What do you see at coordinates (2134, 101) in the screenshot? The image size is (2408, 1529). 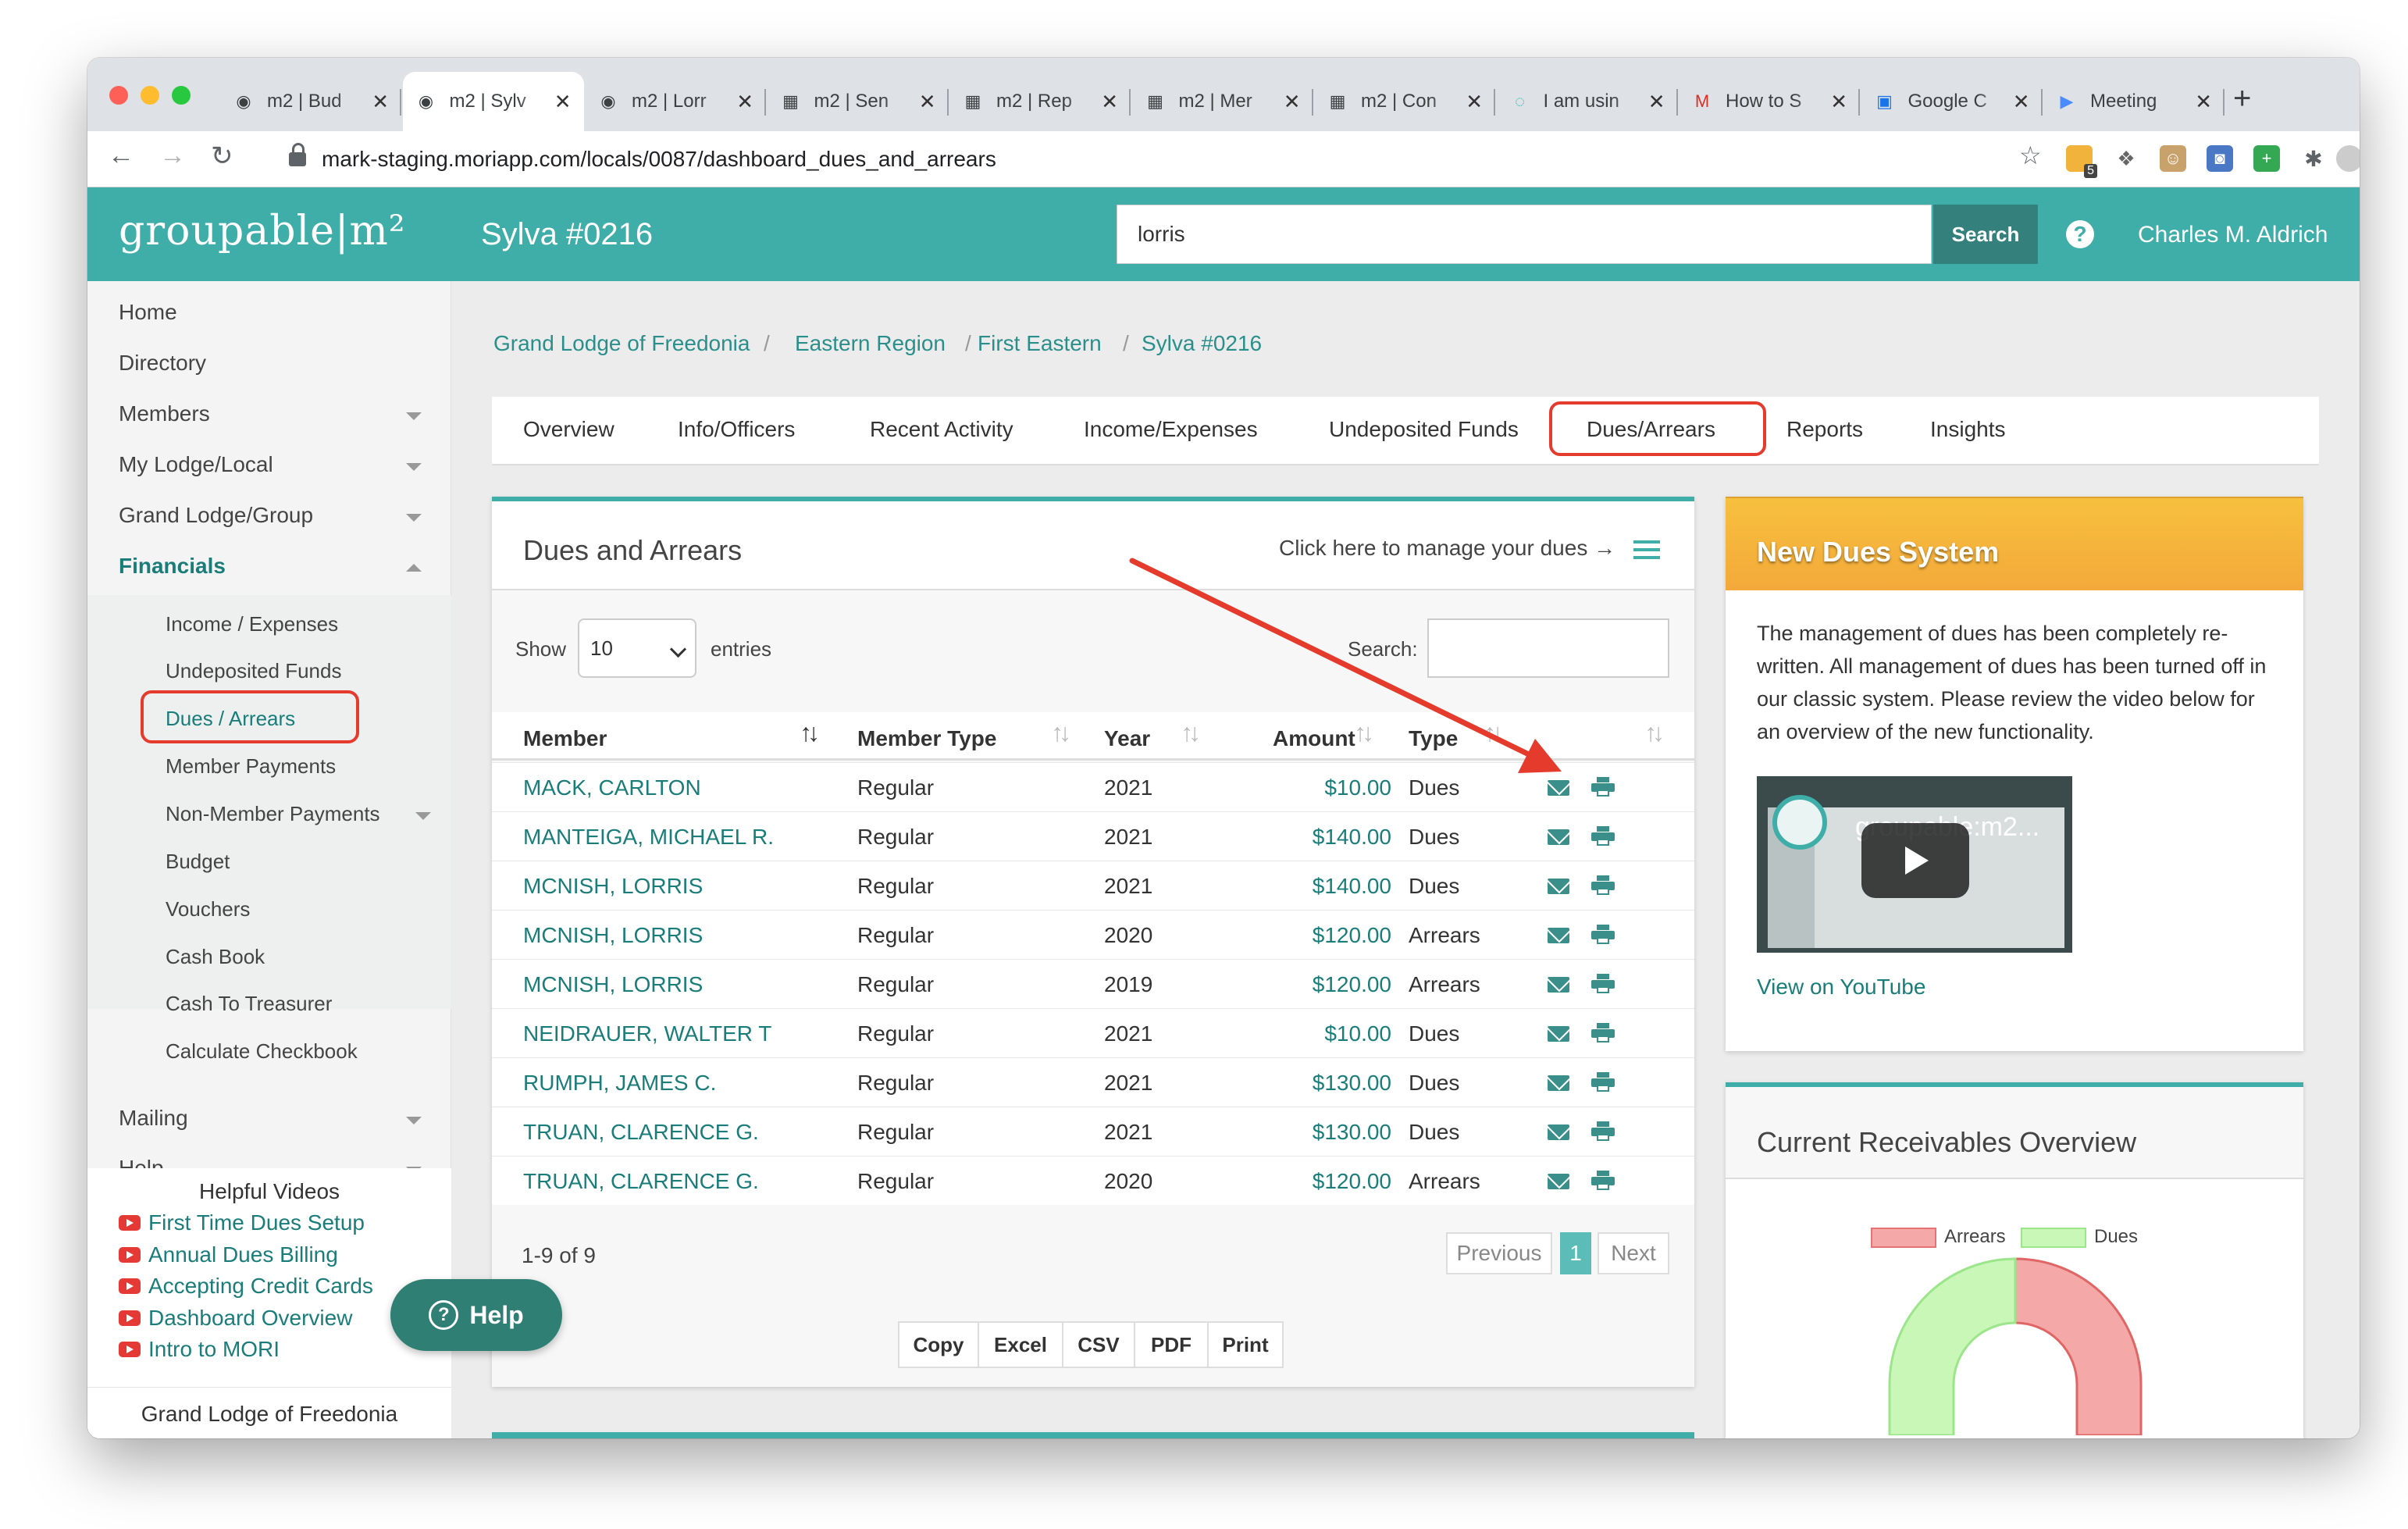 I see `browser-tab: ▶ Meeting ✕` at bounding box center [2134, 101].